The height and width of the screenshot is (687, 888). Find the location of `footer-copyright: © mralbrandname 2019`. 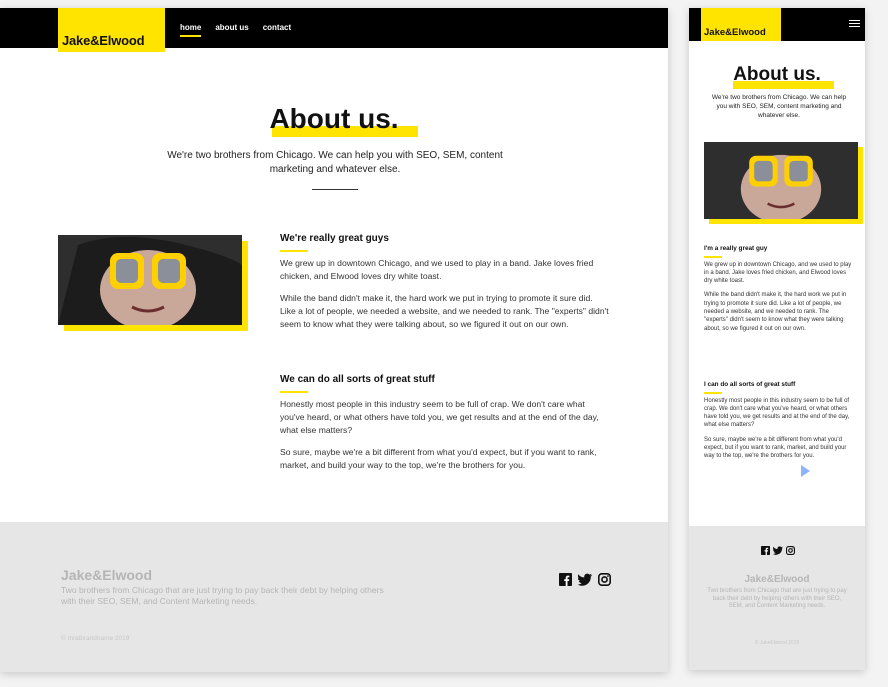

footer-copyright: © mralbrandname 2019 is located at coordinates (95, 638).